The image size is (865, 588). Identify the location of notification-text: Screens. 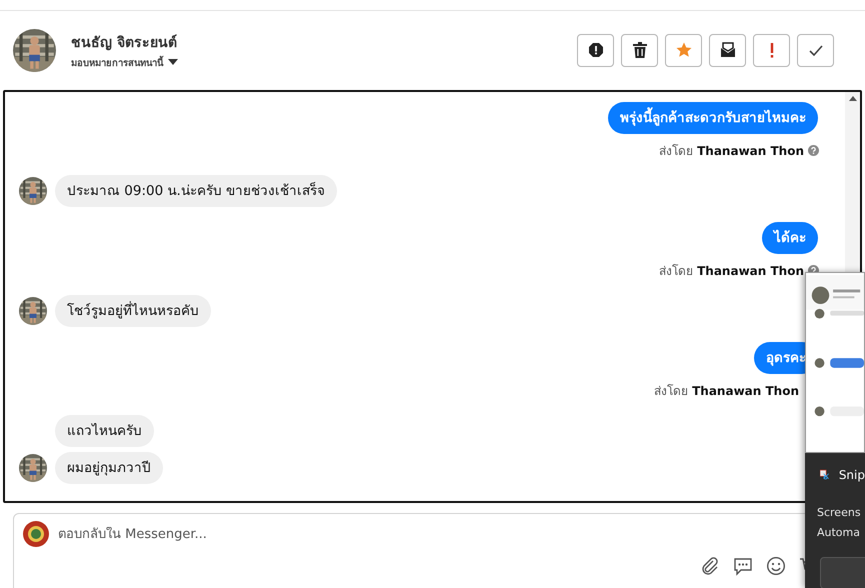
(839, 513).